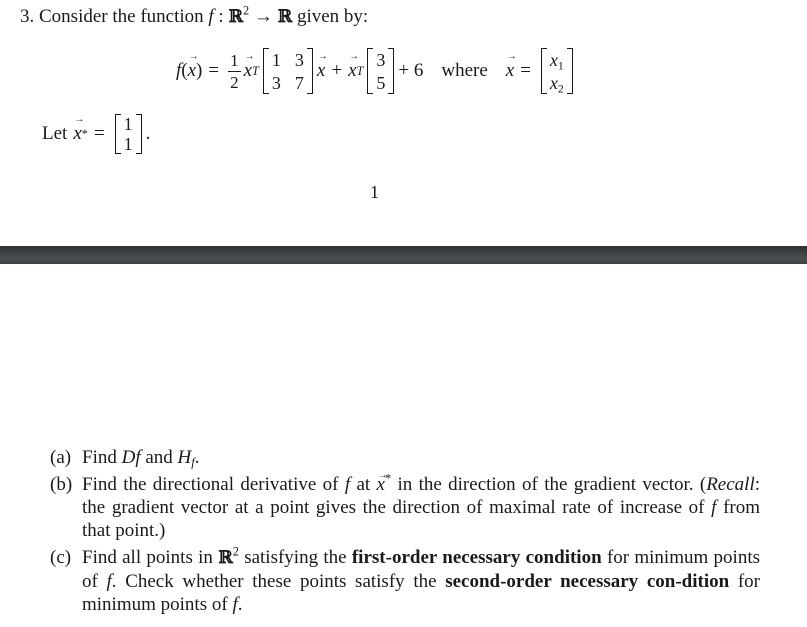 Image resolution: width=807 pixels, height=627 pixels. I want to click on domain-symbol: ℝ, so click(235, 17).